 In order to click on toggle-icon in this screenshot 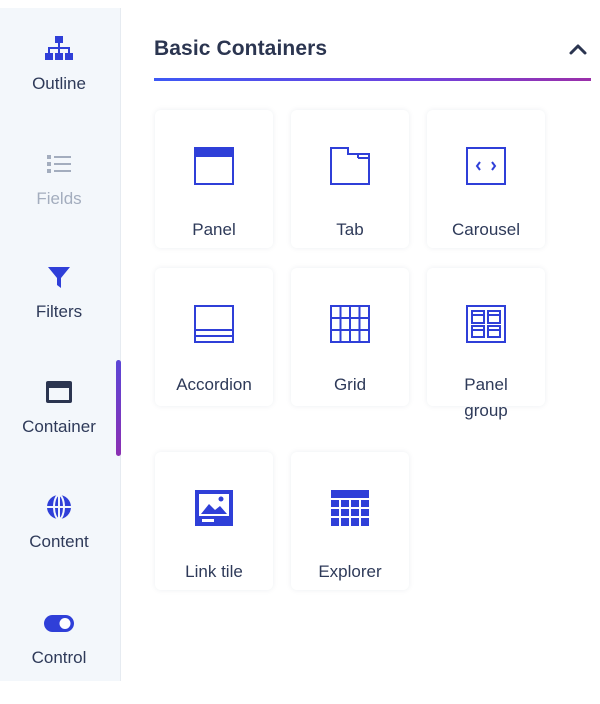, I will do `click(59, 621)`.